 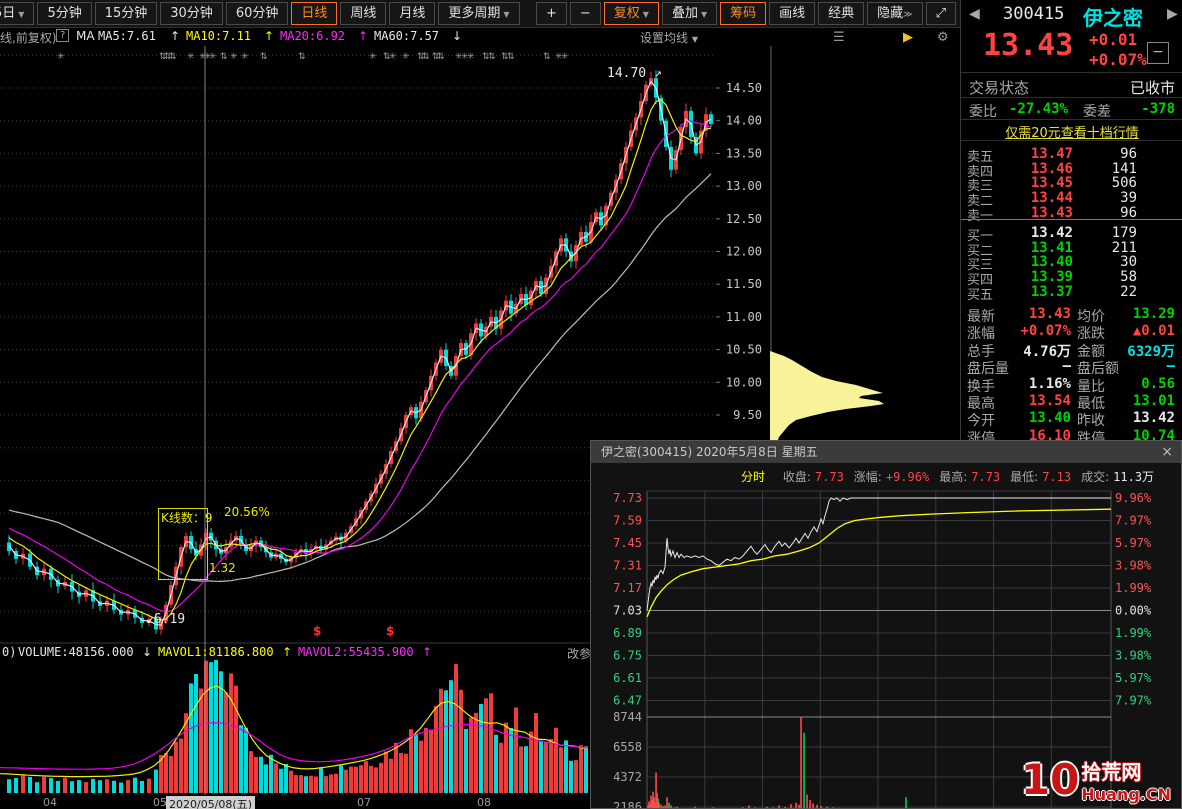 I want to click on ask-2-volume: 39, so click(x=1128, y=198).